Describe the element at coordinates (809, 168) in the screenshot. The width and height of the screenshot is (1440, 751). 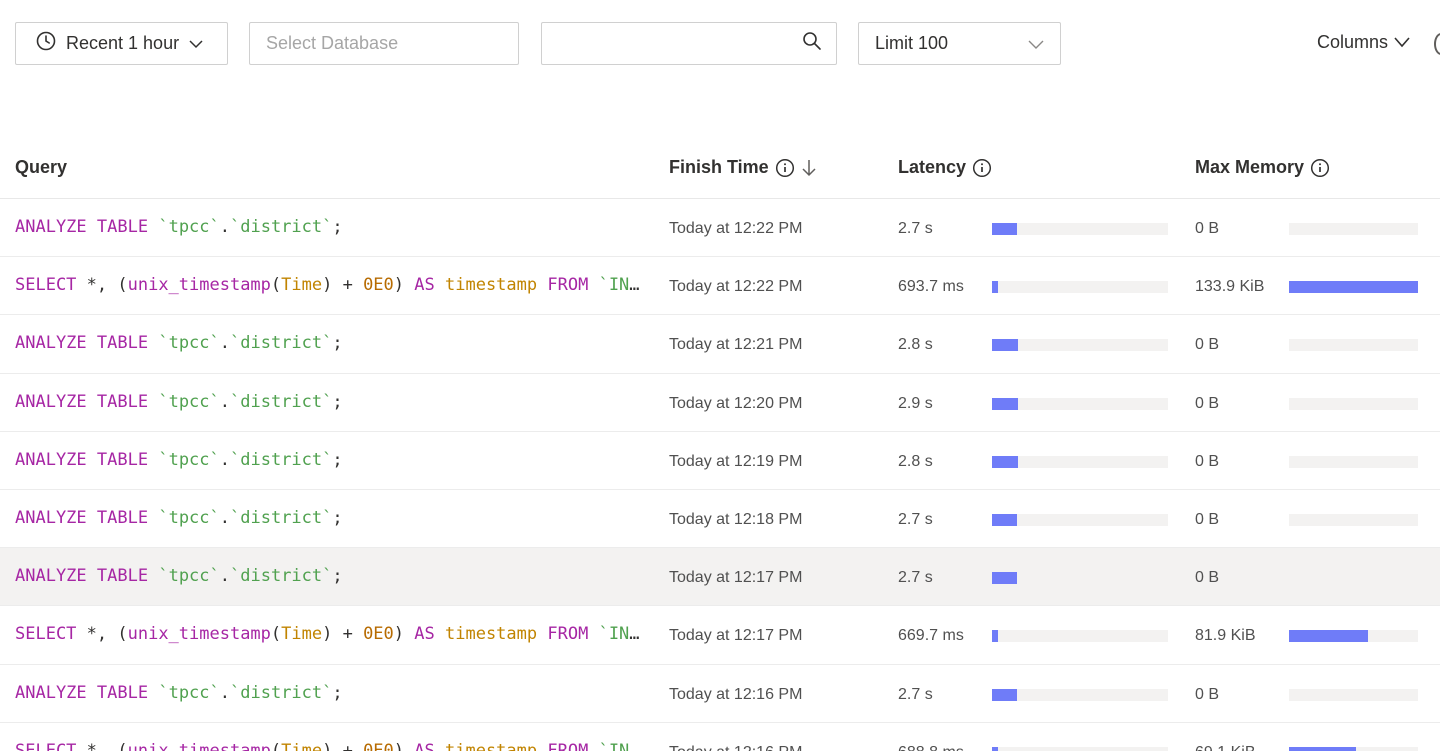
I see `sort-descending-icon` at that location.